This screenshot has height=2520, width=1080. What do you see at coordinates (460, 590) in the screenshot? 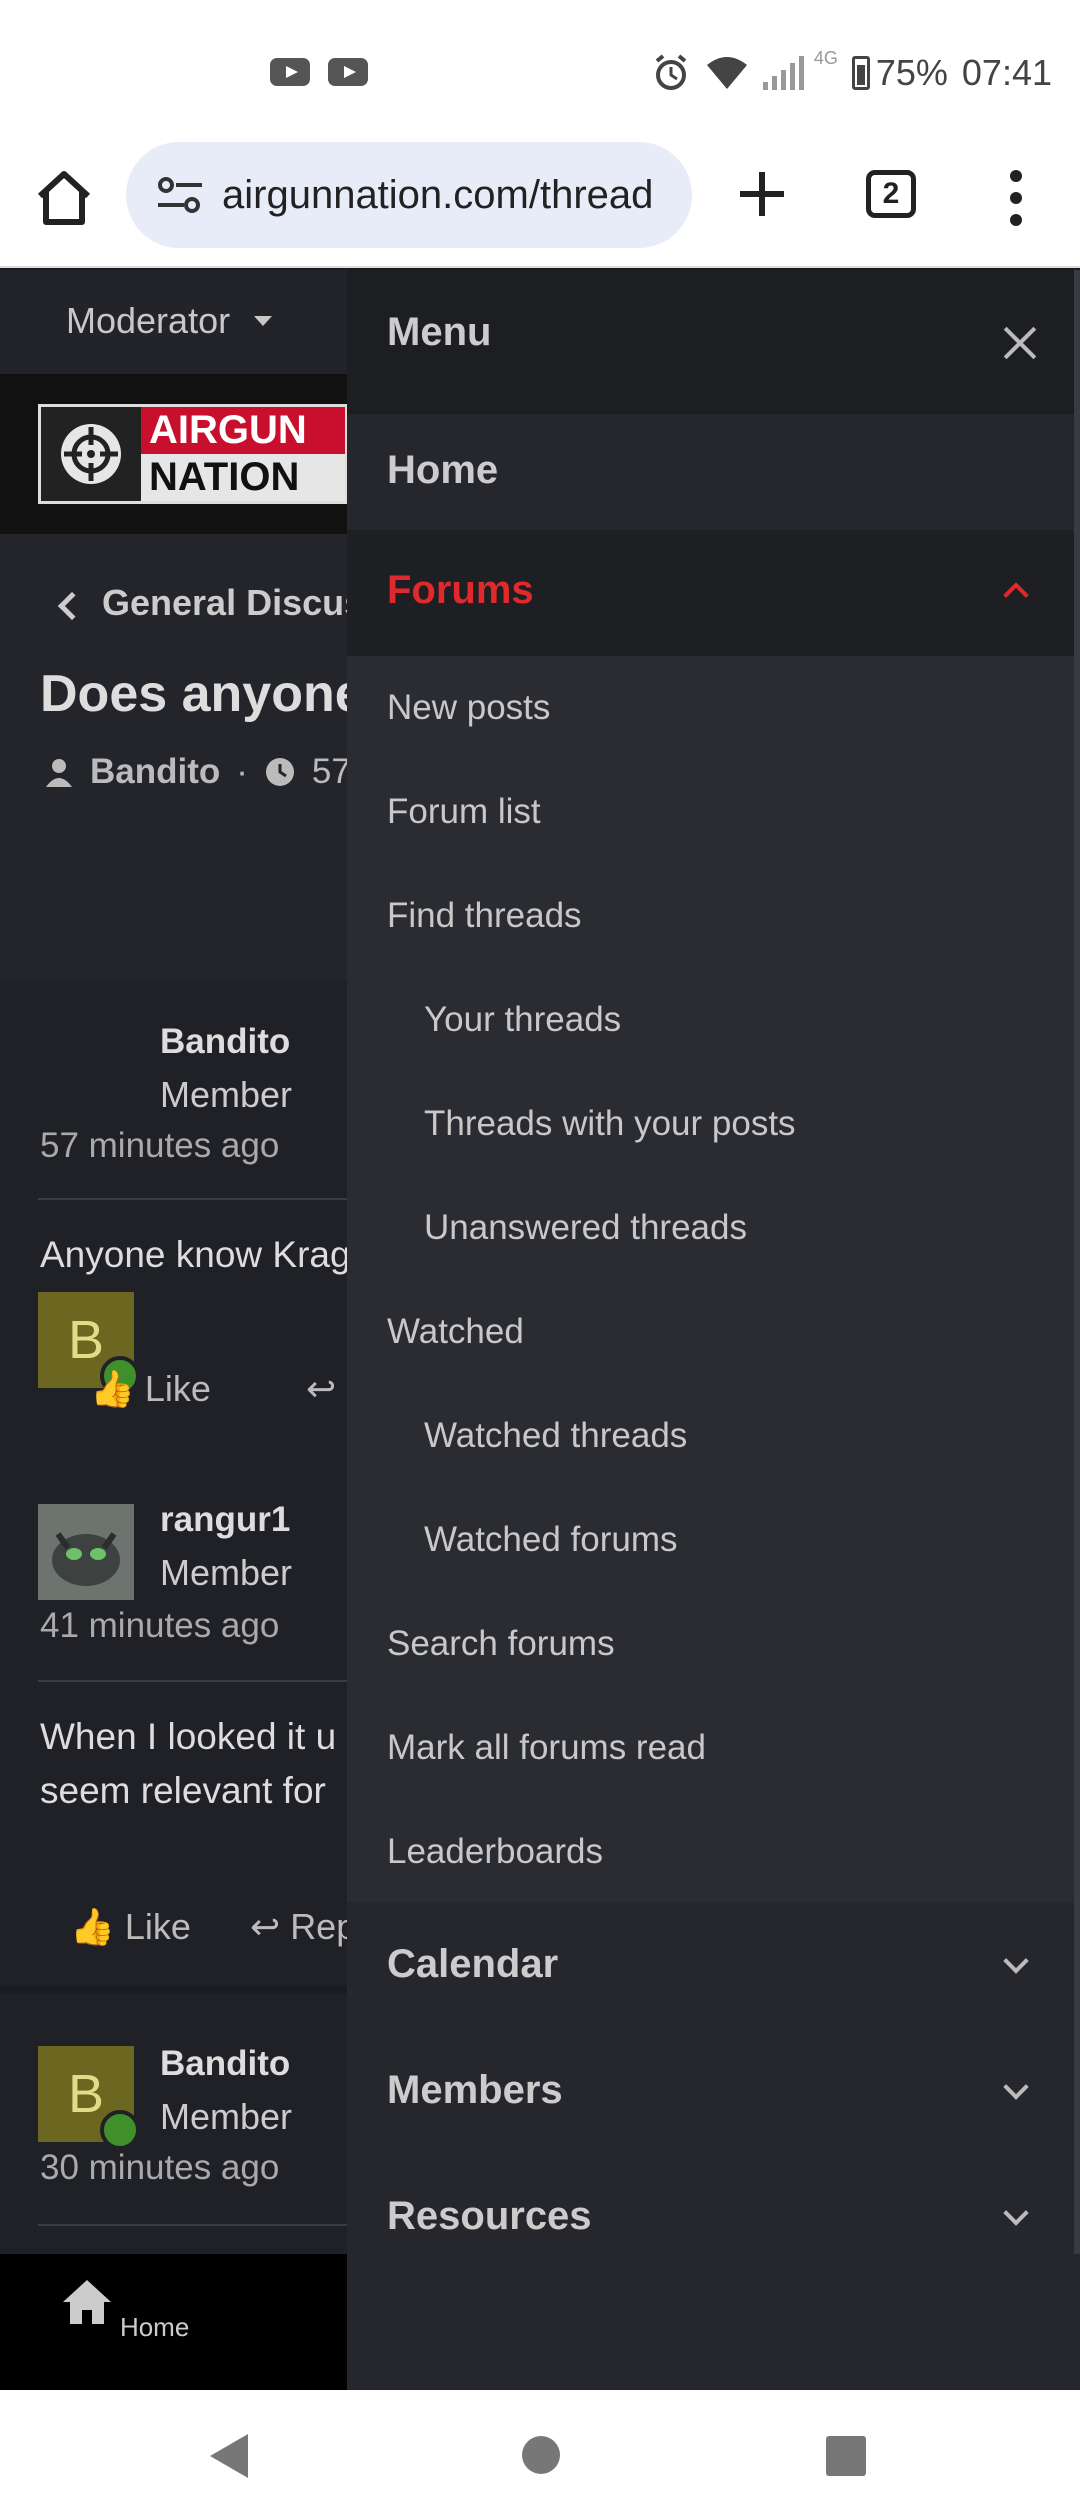
I see `menu-item-forums-label: Forums` at bounding box center [460, 590].